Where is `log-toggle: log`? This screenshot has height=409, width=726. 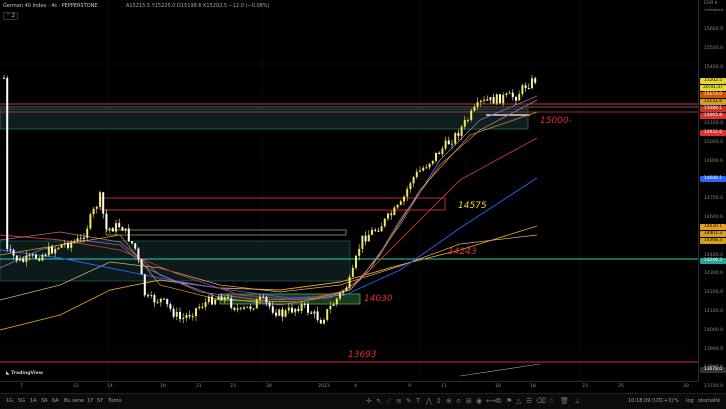
log-toggle: log is located at coordinates (690, 401).